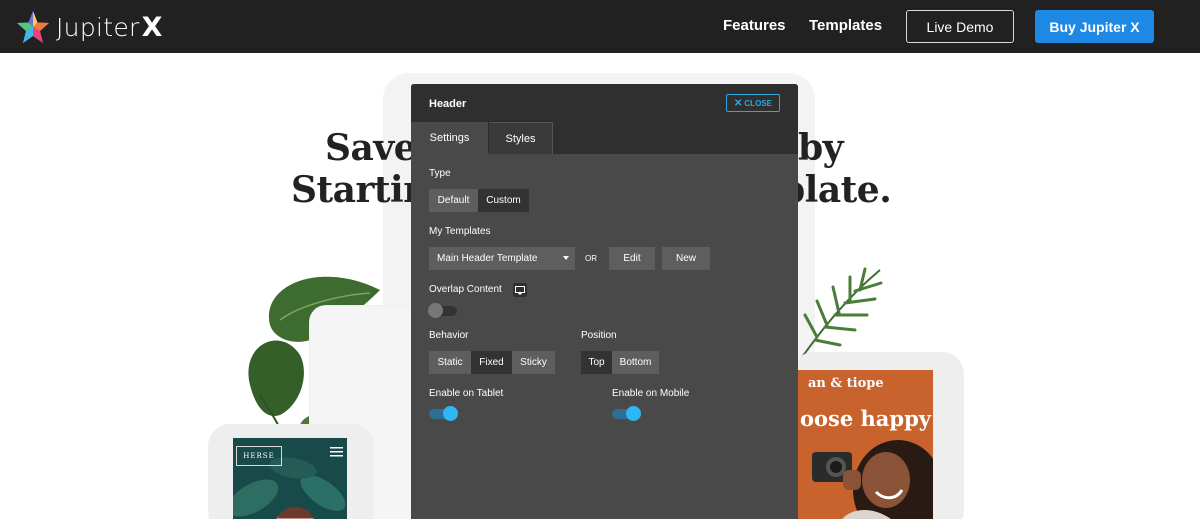 The height and width of the screenshot is (519, 1200). Describe the element at coordinates (33, 27) in the screenshot. I see `star-logo-icon` at that location.